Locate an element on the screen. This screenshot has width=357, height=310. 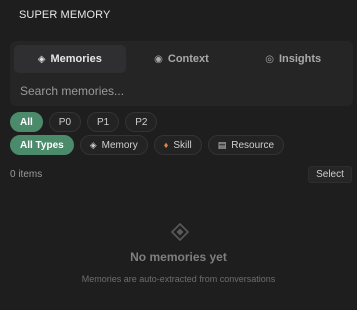
diamond-outline-icon is located at coordinates (180, 232).